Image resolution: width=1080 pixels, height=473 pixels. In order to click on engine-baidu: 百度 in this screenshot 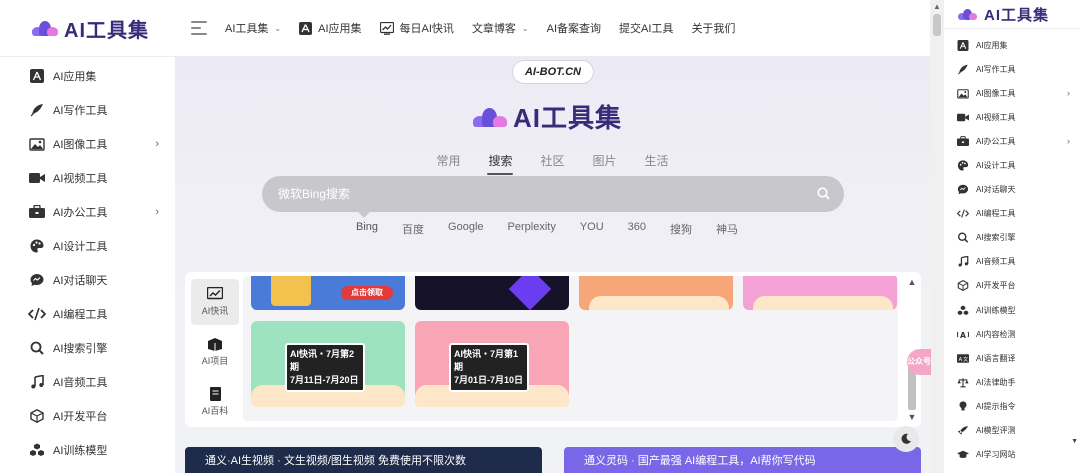, I will do `click(413, 229)`.